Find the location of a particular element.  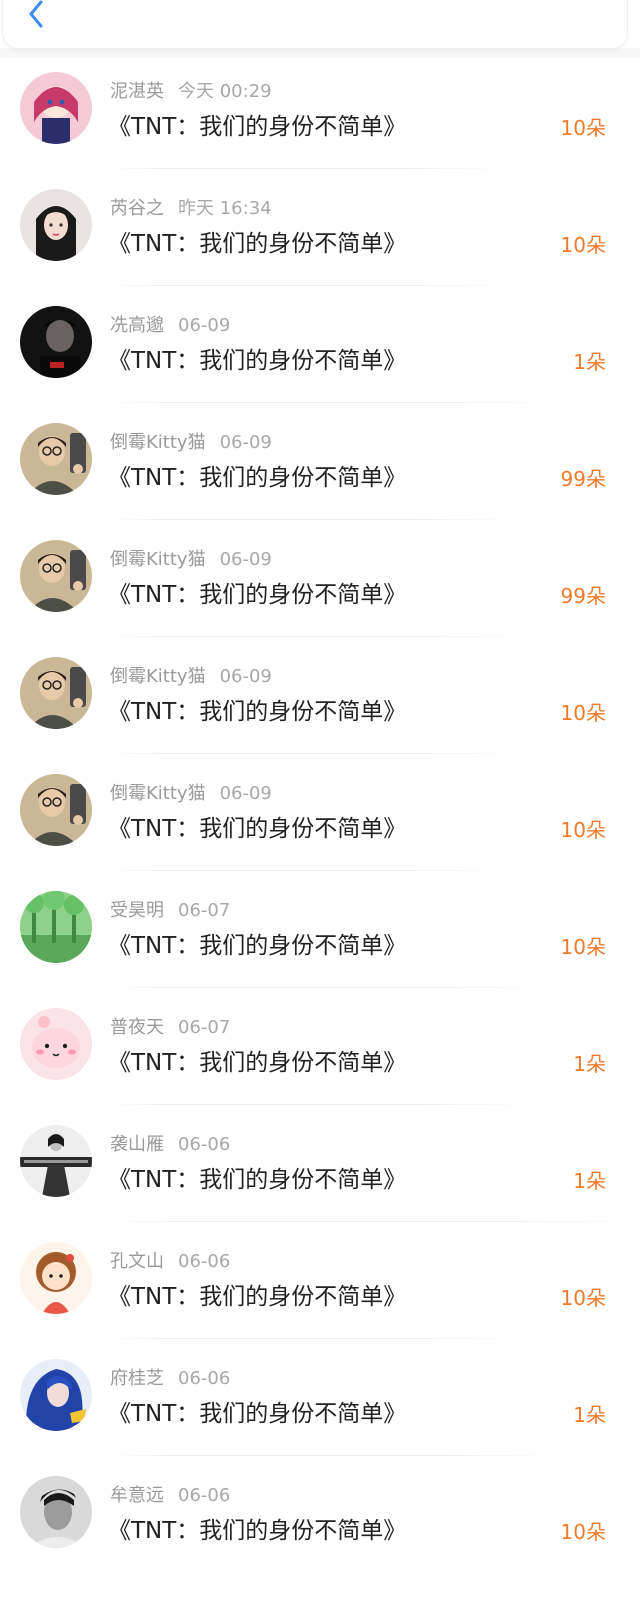

gift-meta: 普夜天 06-07 is located at coordinates (170, 1028).